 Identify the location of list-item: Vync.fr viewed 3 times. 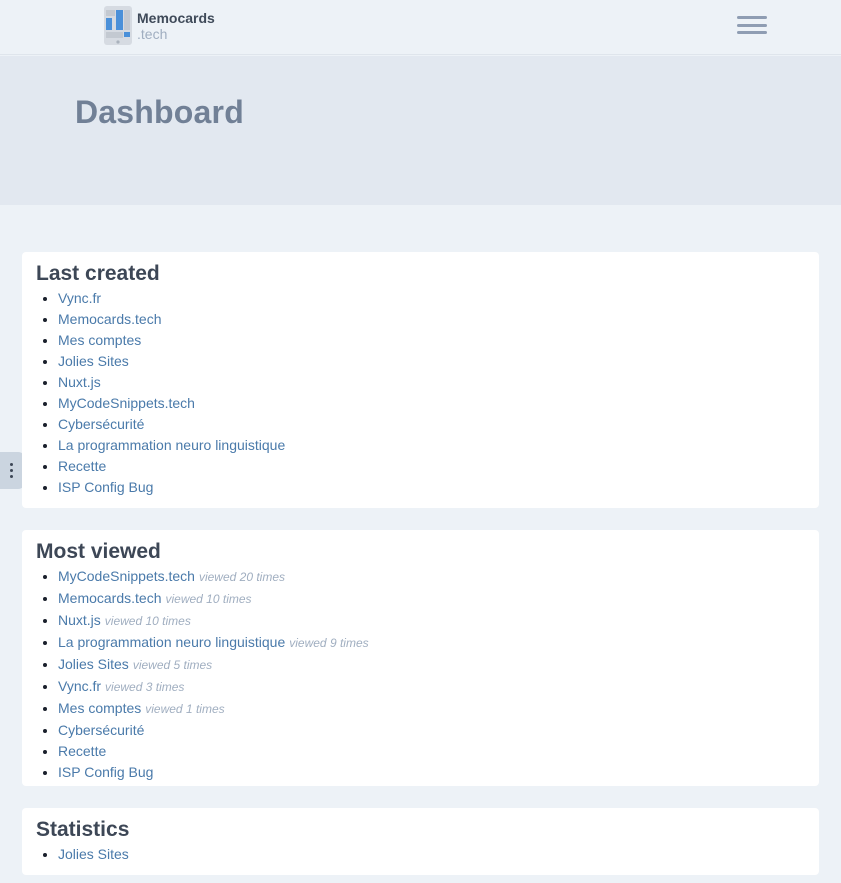
(431, 687).